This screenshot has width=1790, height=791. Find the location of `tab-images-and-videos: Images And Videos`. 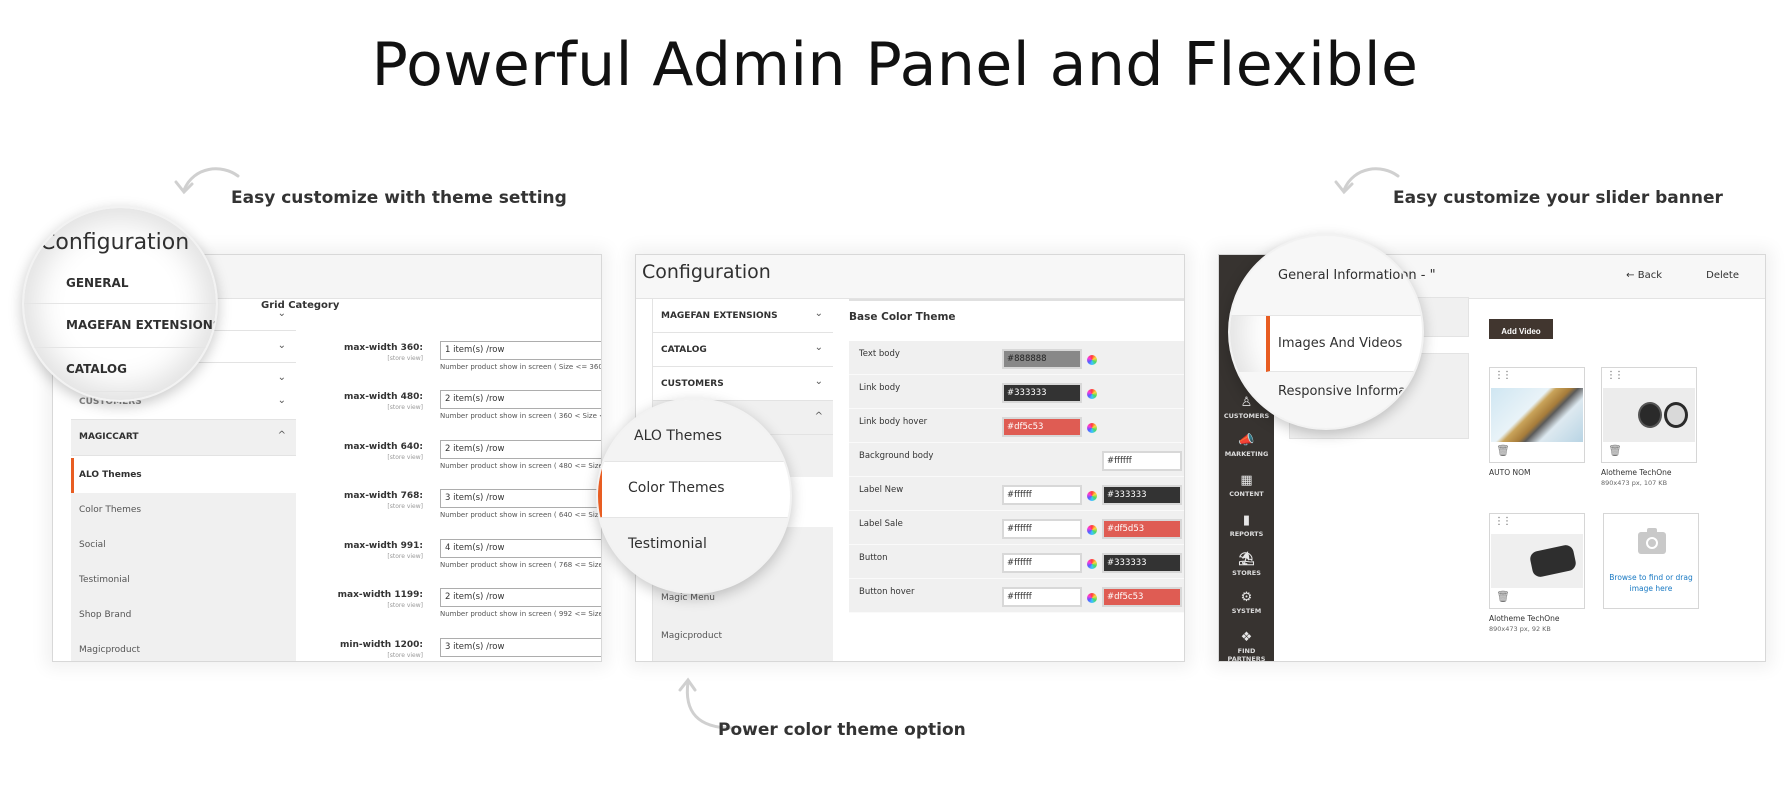

tab-images-and-videos: Images And Videos is located at coordinates (1344, 344).